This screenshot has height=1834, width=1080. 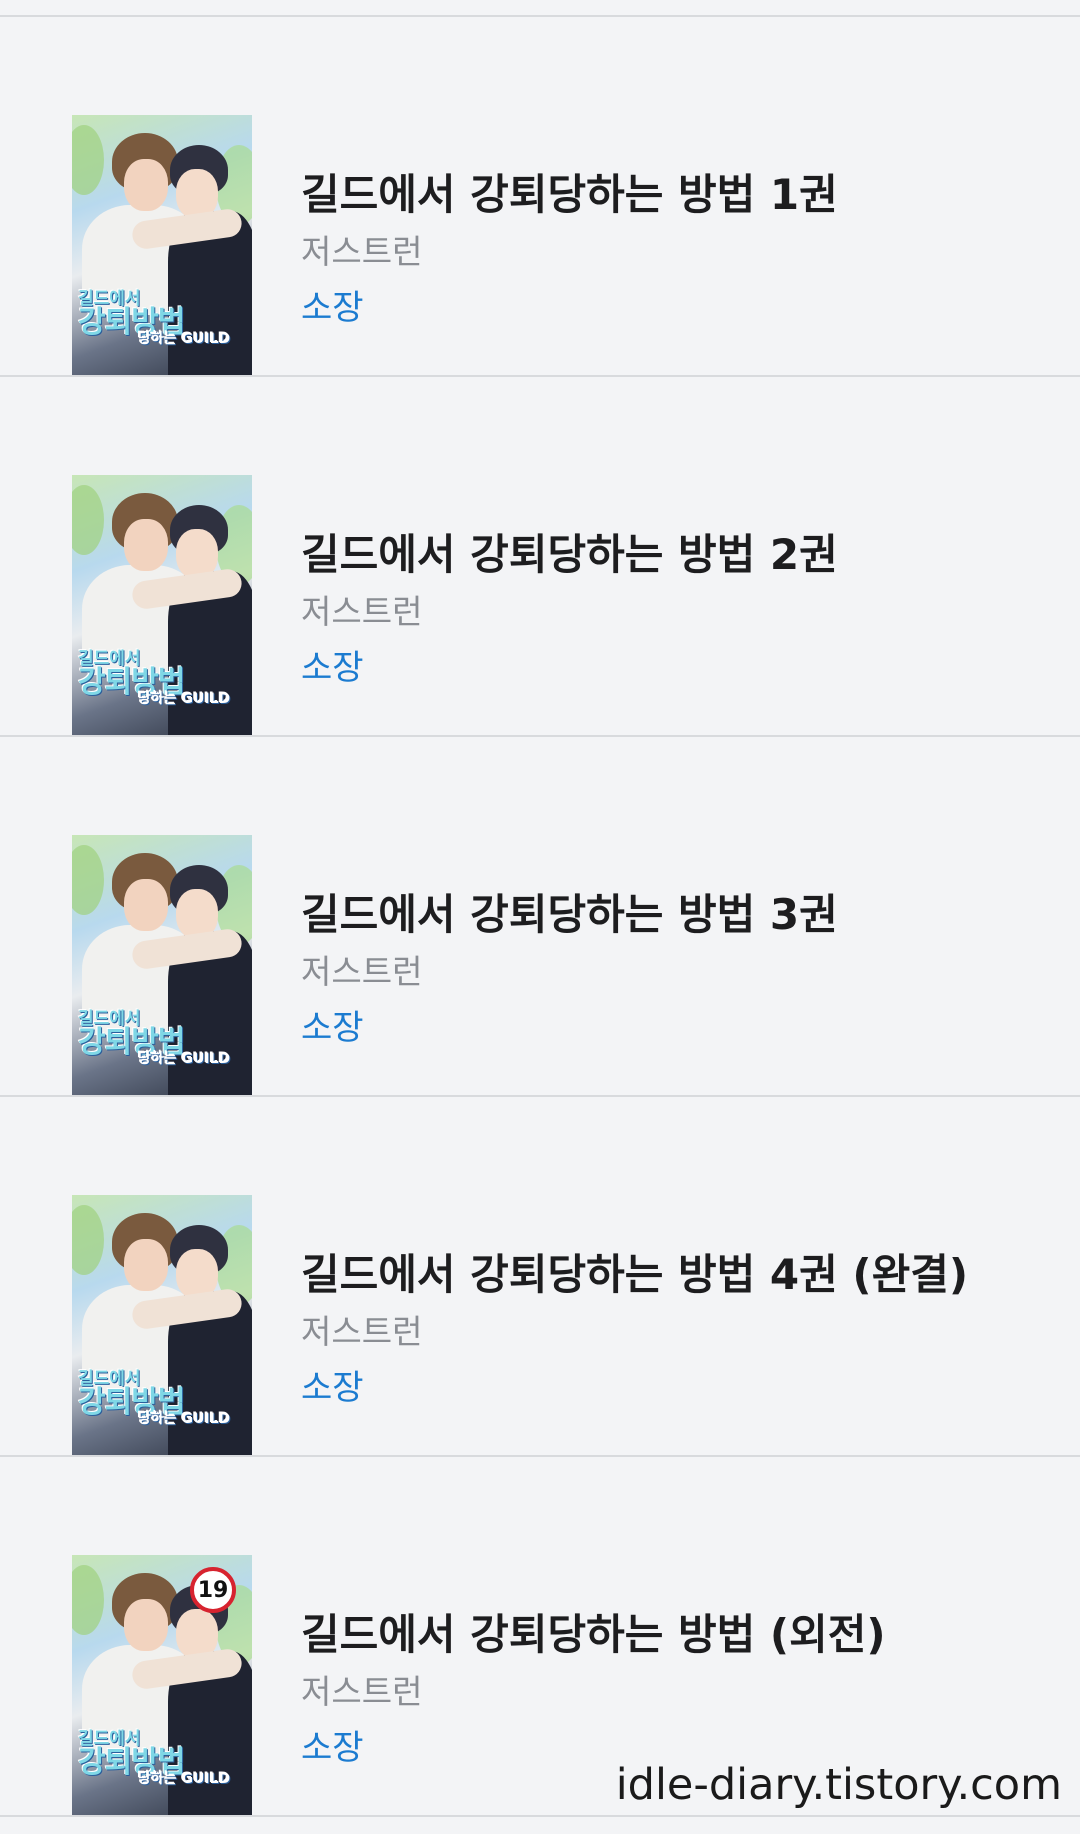 I want to click on age-rating-badge: 19, so click(x=213, y=1590).